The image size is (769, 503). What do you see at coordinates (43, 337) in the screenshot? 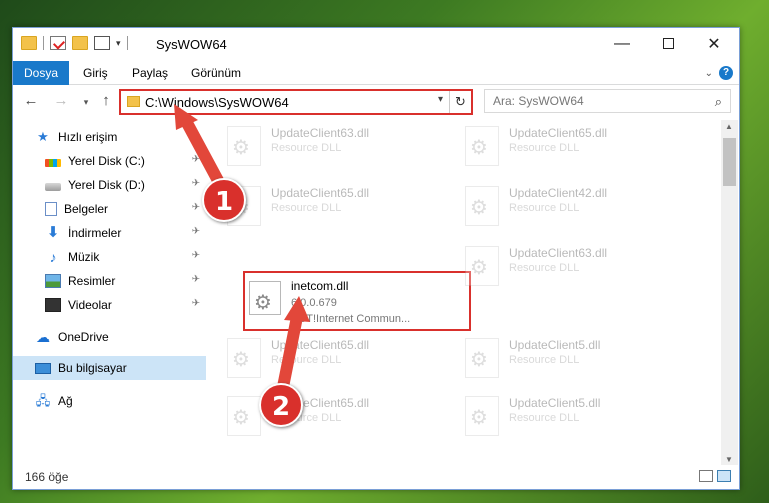
I see `cloud-icon: ☁` at bounding box center [43, 337].